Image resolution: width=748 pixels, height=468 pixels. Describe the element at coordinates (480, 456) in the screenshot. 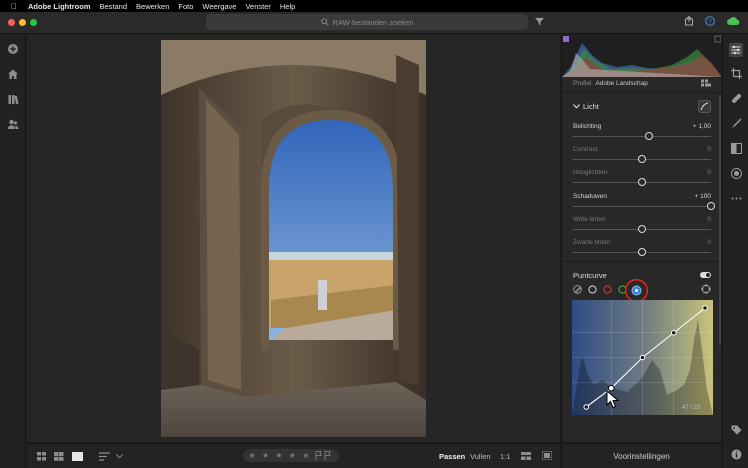

I see `fill-zoom-button: Vullen` at that location.